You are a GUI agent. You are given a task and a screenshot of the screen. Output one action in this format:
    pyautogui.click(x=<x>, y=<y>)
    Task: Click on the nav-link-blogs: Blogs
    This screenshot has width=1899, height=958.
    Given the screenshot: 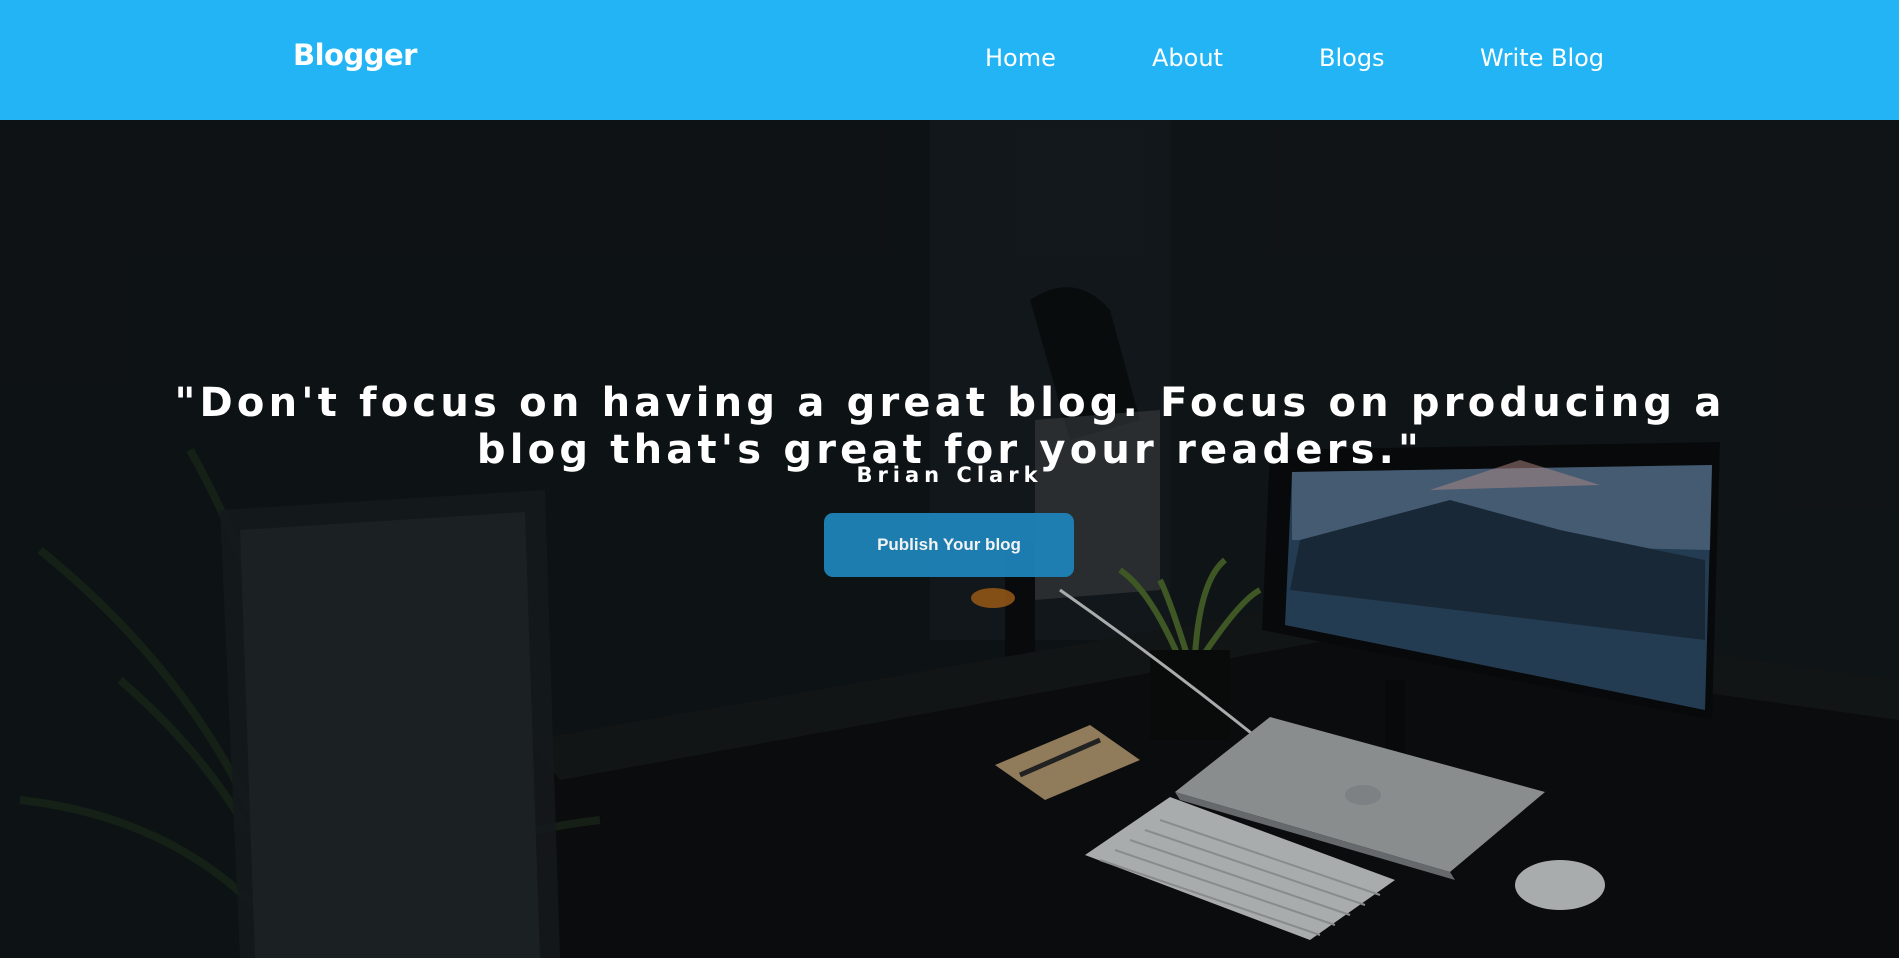 What is the action you would take?
    pyautogui.click(x=1352, y=58)
    